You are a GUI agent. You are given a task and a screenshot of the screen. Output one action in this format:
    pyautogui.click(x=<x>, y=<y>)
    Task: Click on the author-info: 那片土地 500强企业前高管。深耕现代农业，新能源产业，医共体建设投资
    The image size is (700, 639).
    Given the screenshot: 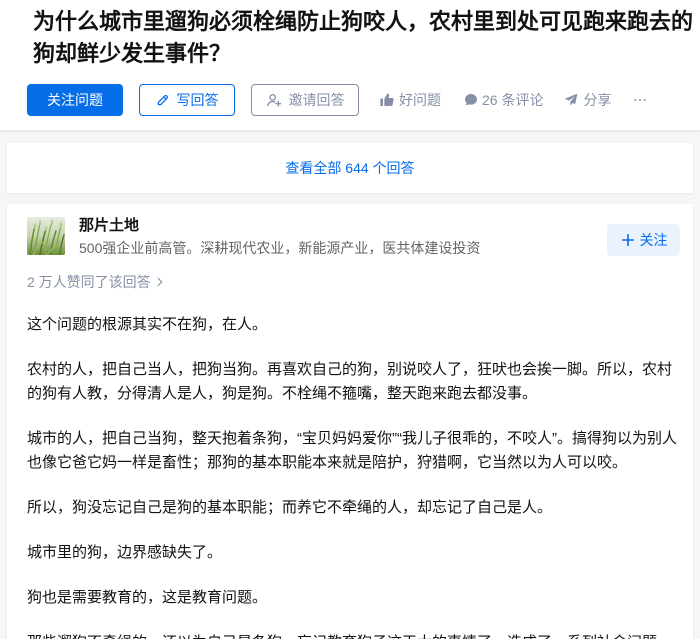 What is the action you would take?
    pyautogui.click(x=354, y=237)
    